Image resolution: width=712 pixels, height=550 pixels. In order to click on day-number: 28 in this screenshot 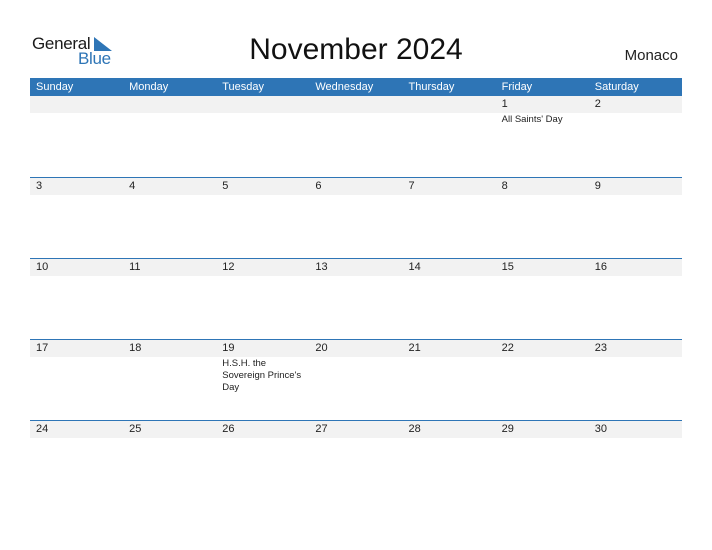, I will do `click(414, 429)`.